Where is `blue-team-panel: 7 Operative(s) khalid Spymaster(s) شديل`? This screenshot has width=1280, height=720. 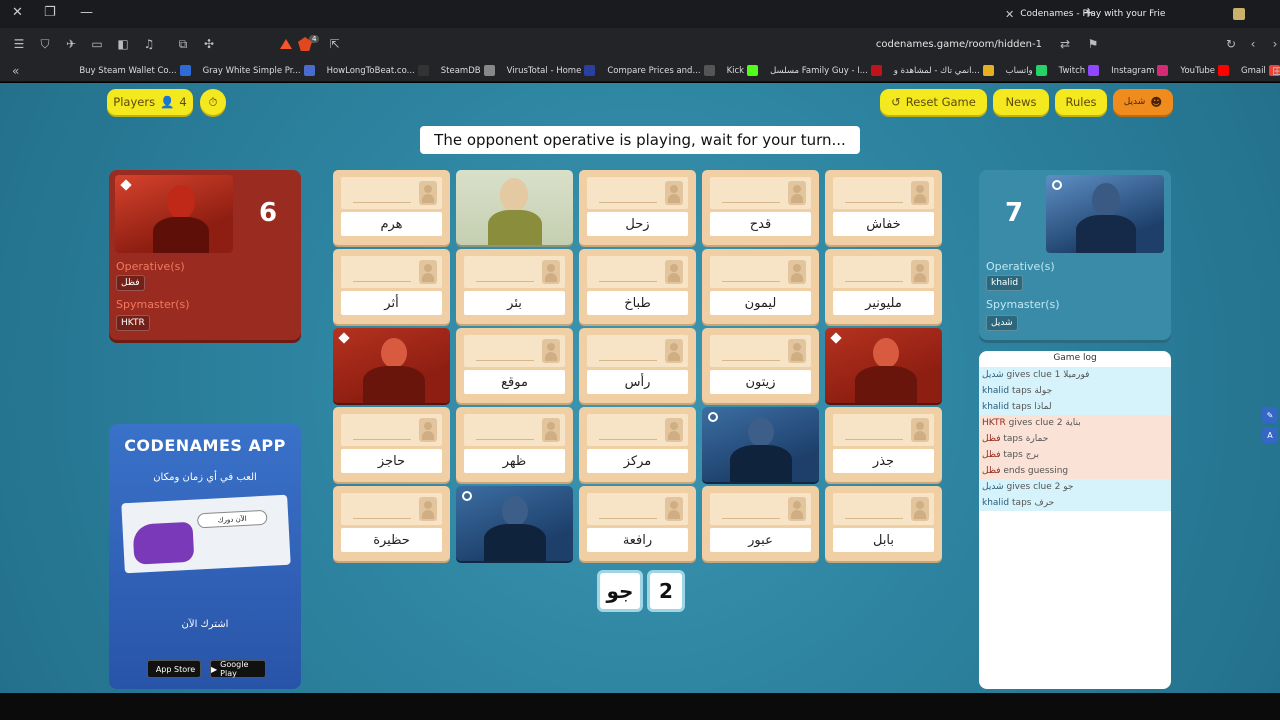
blue-team-panel: 7 Operative(s) khalid Spymaster(s) شديل is located at coordinates (1075, 255).